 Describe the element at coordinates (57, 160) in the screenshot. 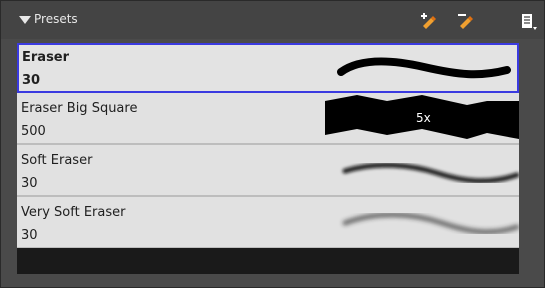

I see `preset-name: Soft Eraser` at that location.